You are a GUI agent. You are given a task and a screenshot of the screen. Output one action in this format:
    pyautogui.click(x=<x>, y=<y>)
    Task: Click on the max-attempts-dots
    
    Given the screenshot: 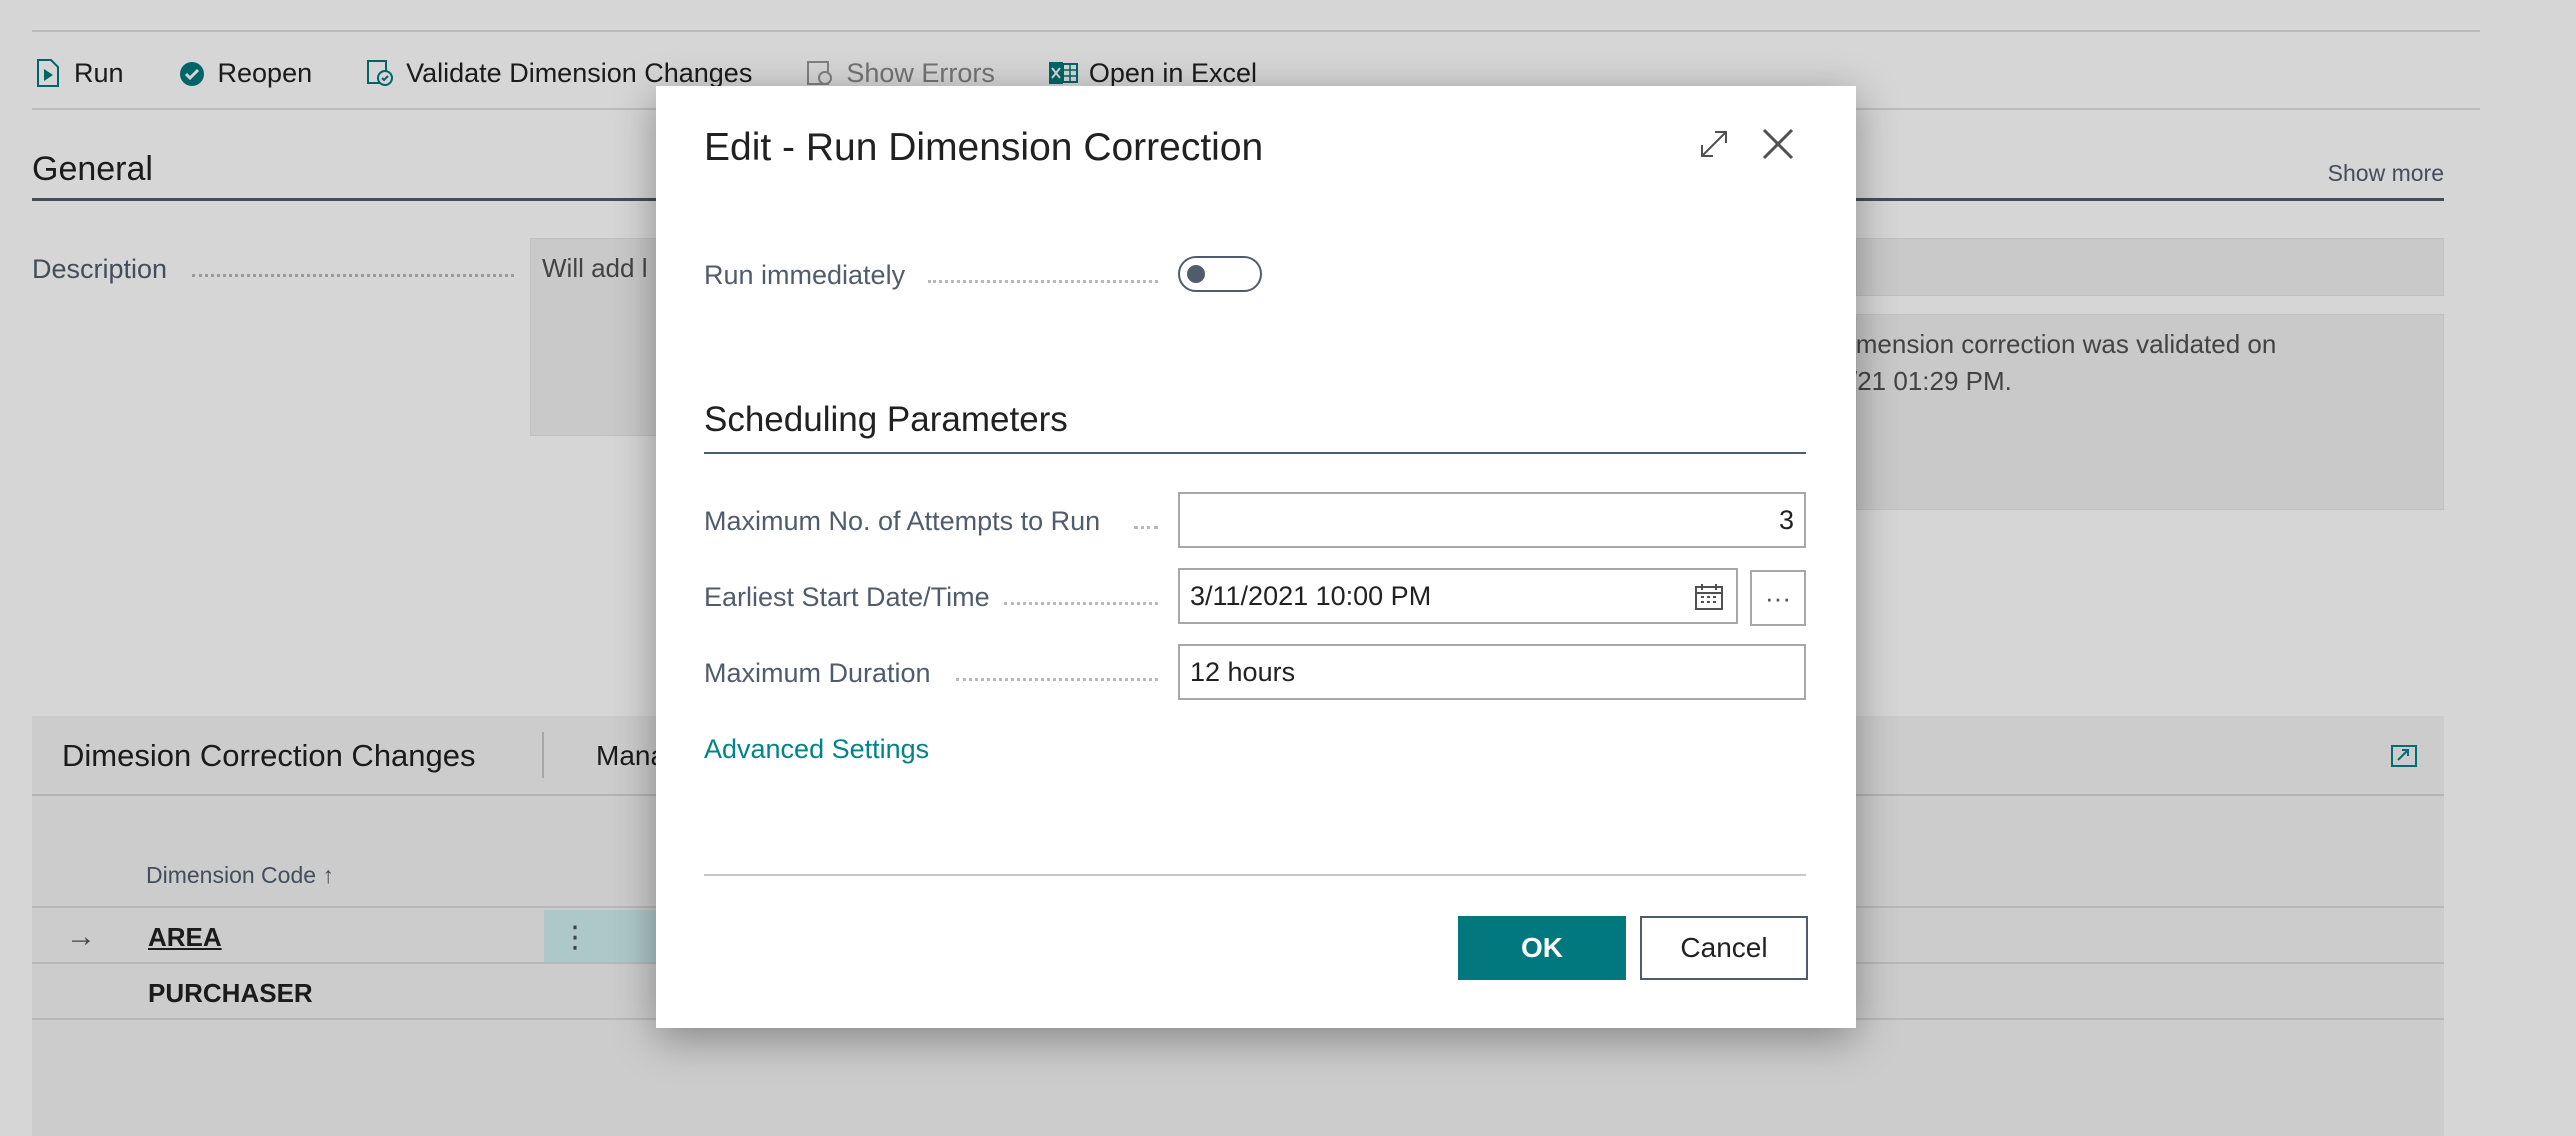 What is the action you would take?
    pyautogui.click(x=1146, y=527)
    